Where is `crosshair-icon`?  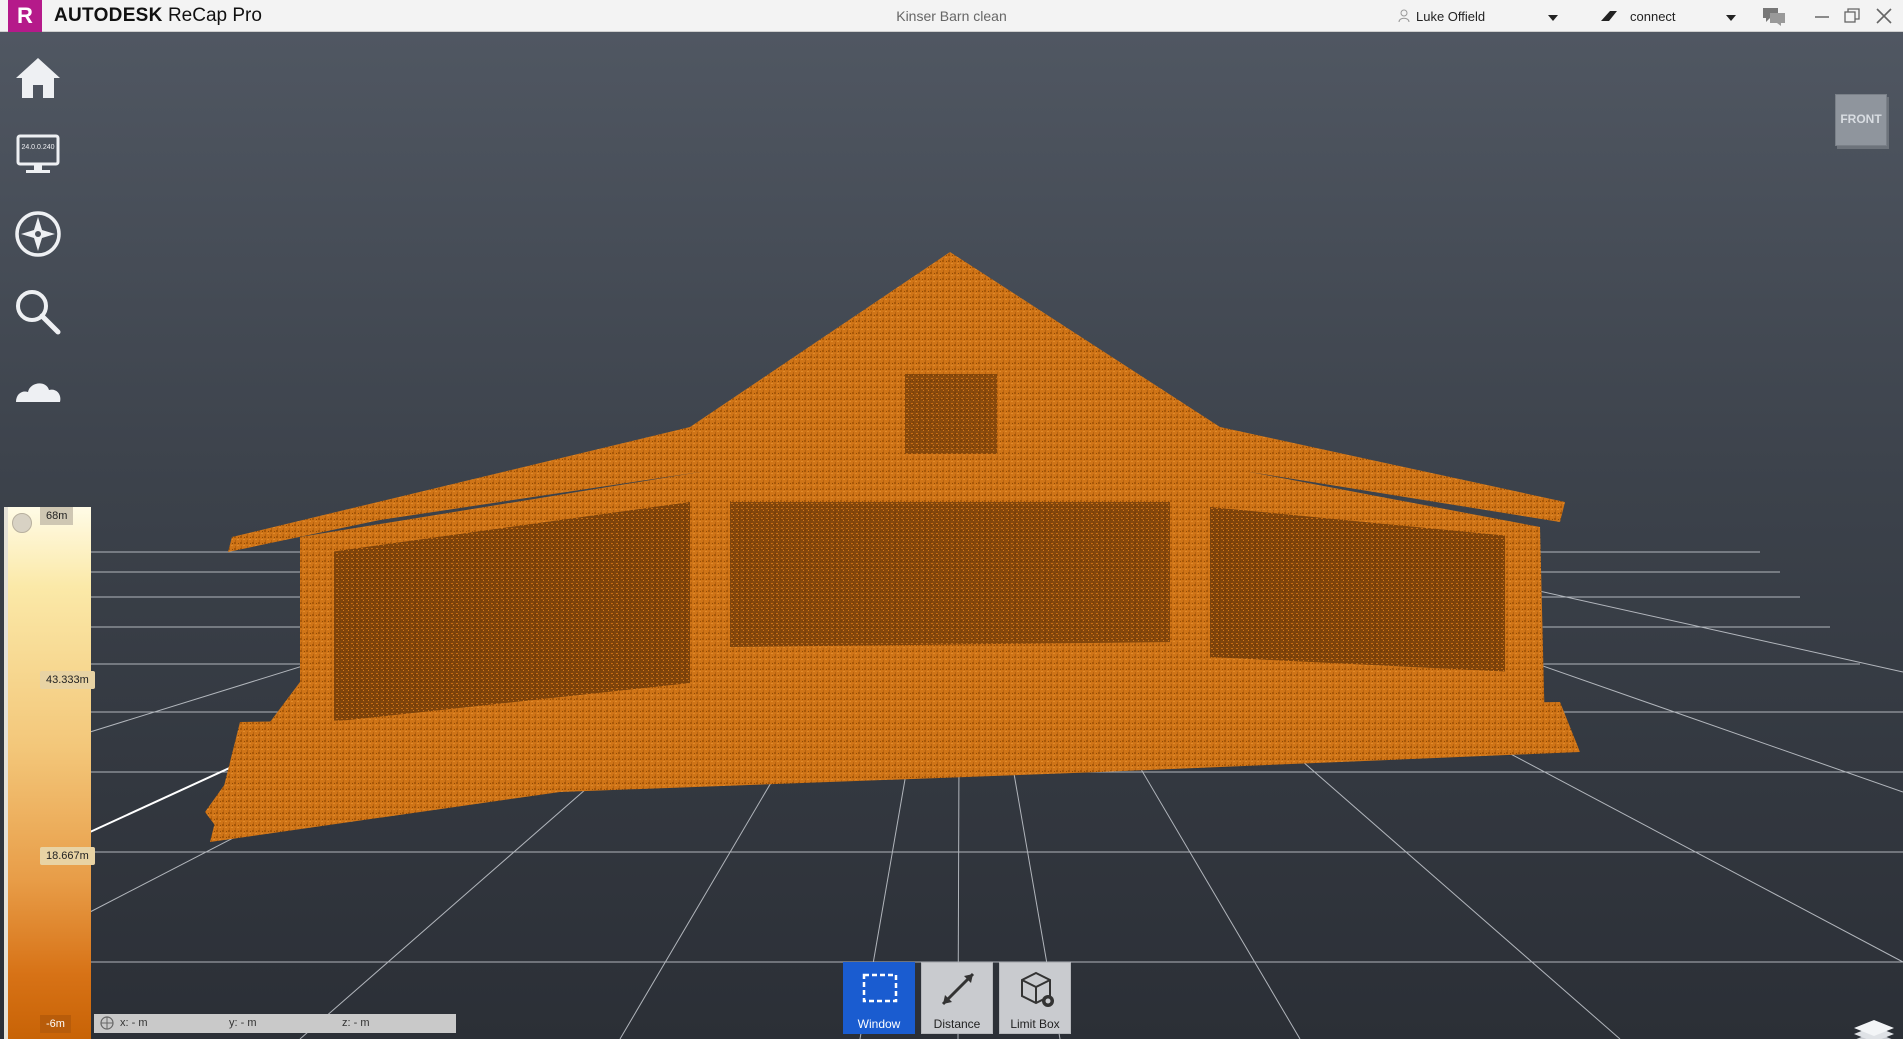 crosshair-icon is located at coordinates (107, 1023).